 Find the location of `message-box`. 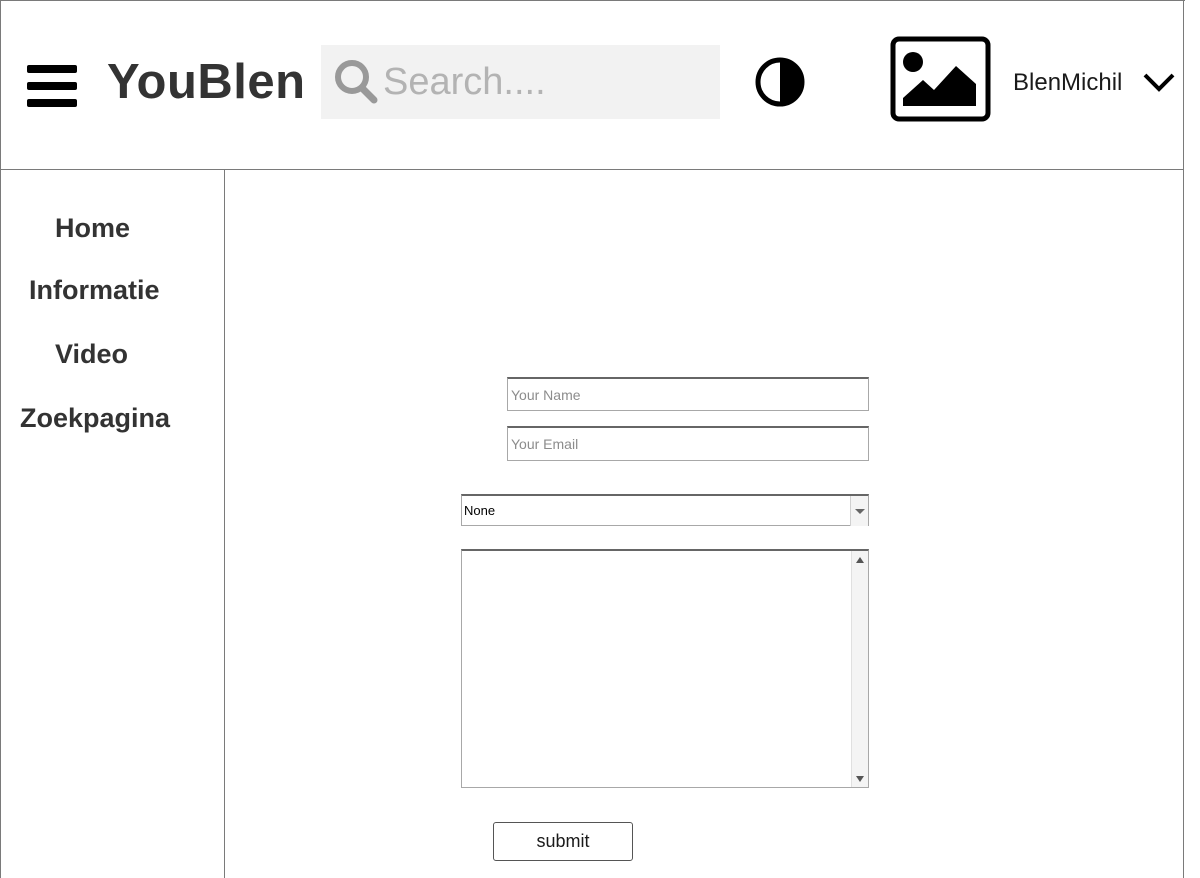

message-box is located at coordinates (665, 668).